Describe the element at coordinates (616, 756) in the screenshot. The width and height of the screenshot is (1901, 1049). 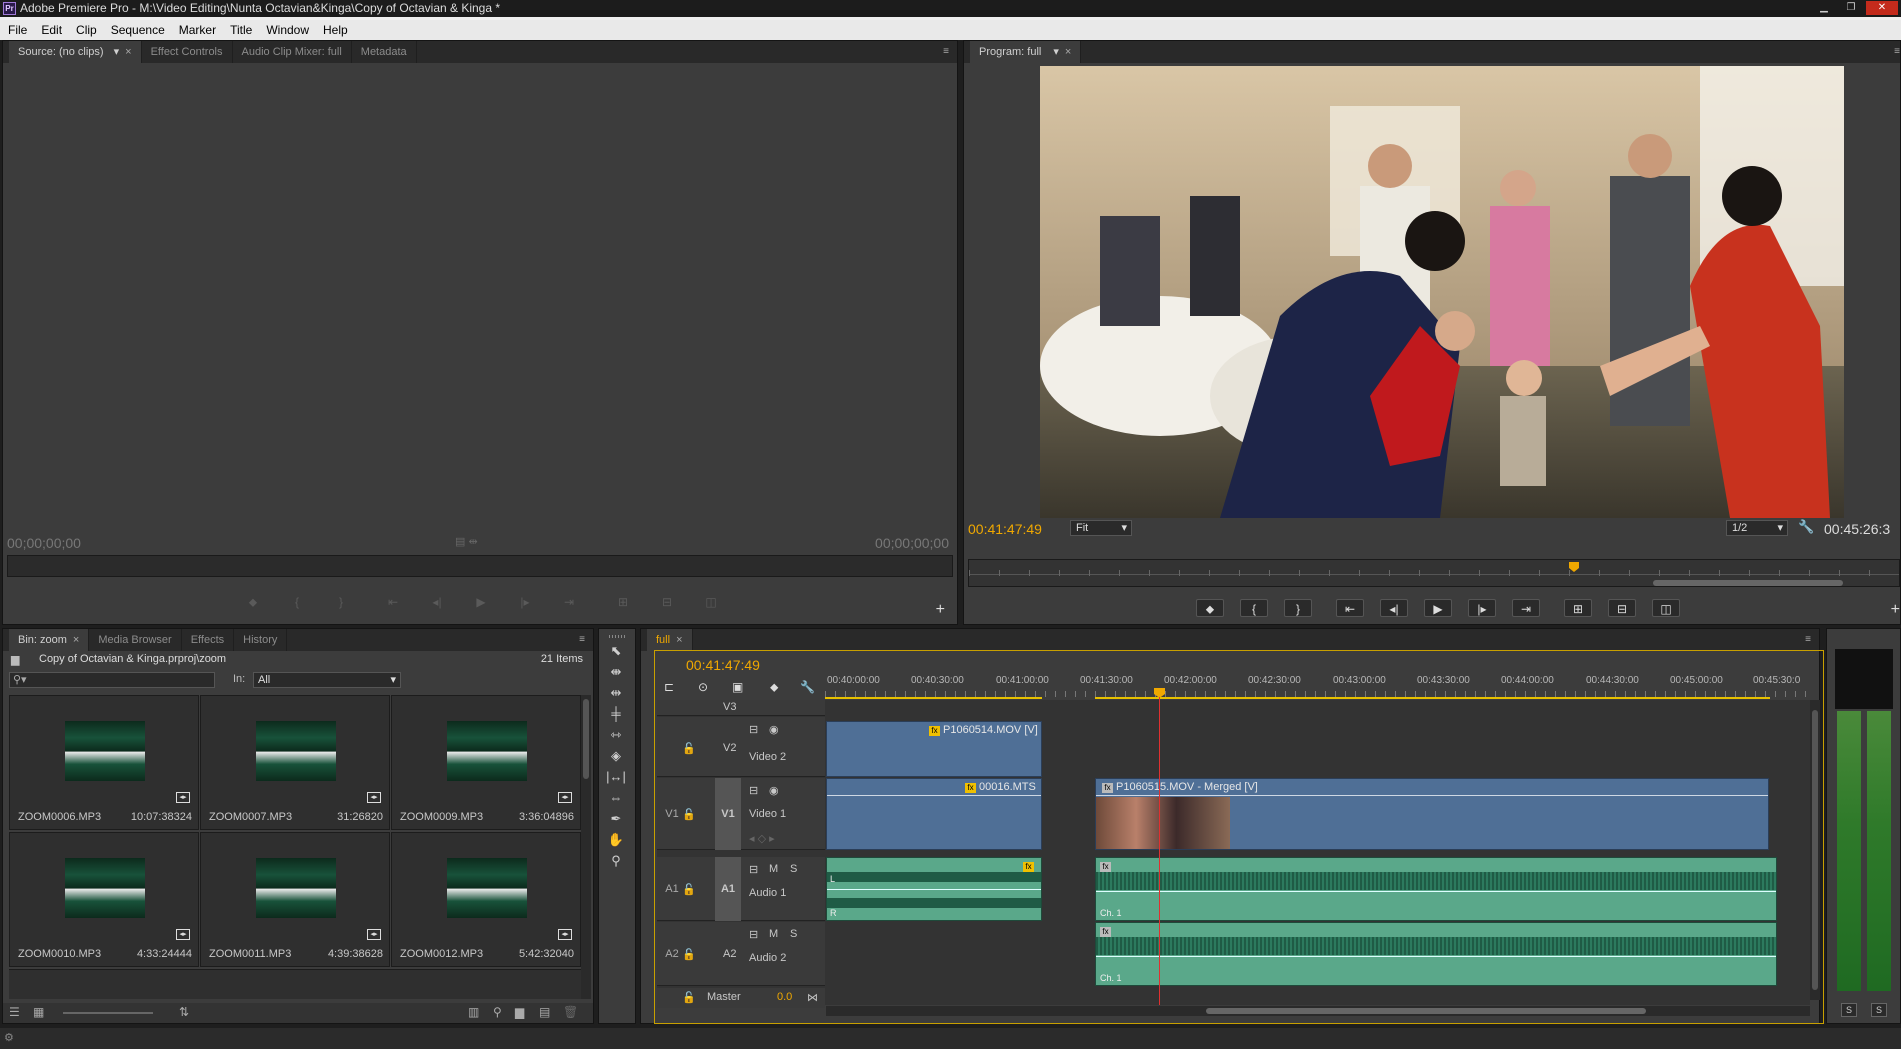
I see `razor-tool-icon: ◈` at that location.